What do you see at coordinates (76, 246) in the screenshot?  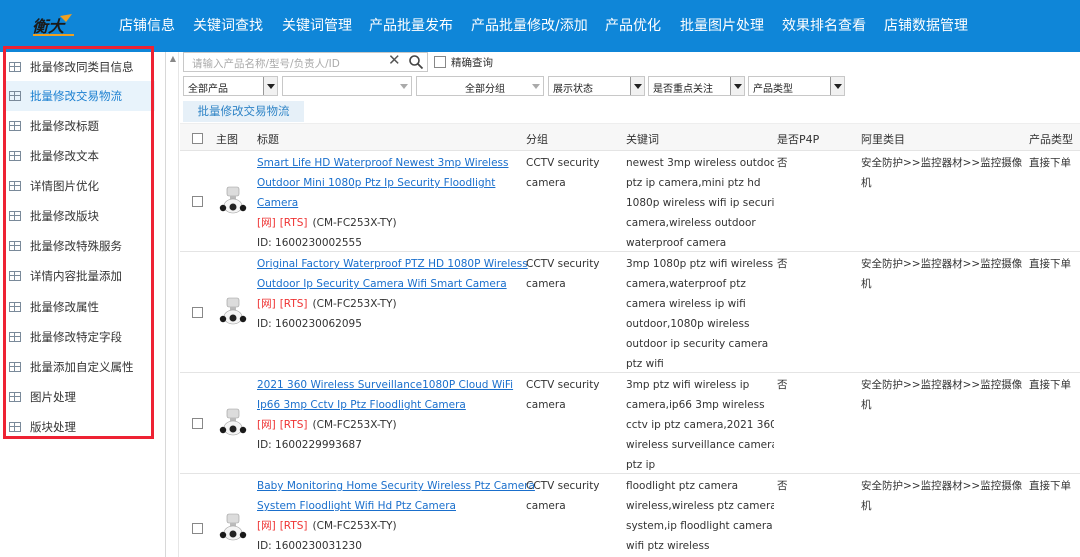 I see `sidebar-item-label: 批量修改特殊服务` at bounding box center [76, 246].